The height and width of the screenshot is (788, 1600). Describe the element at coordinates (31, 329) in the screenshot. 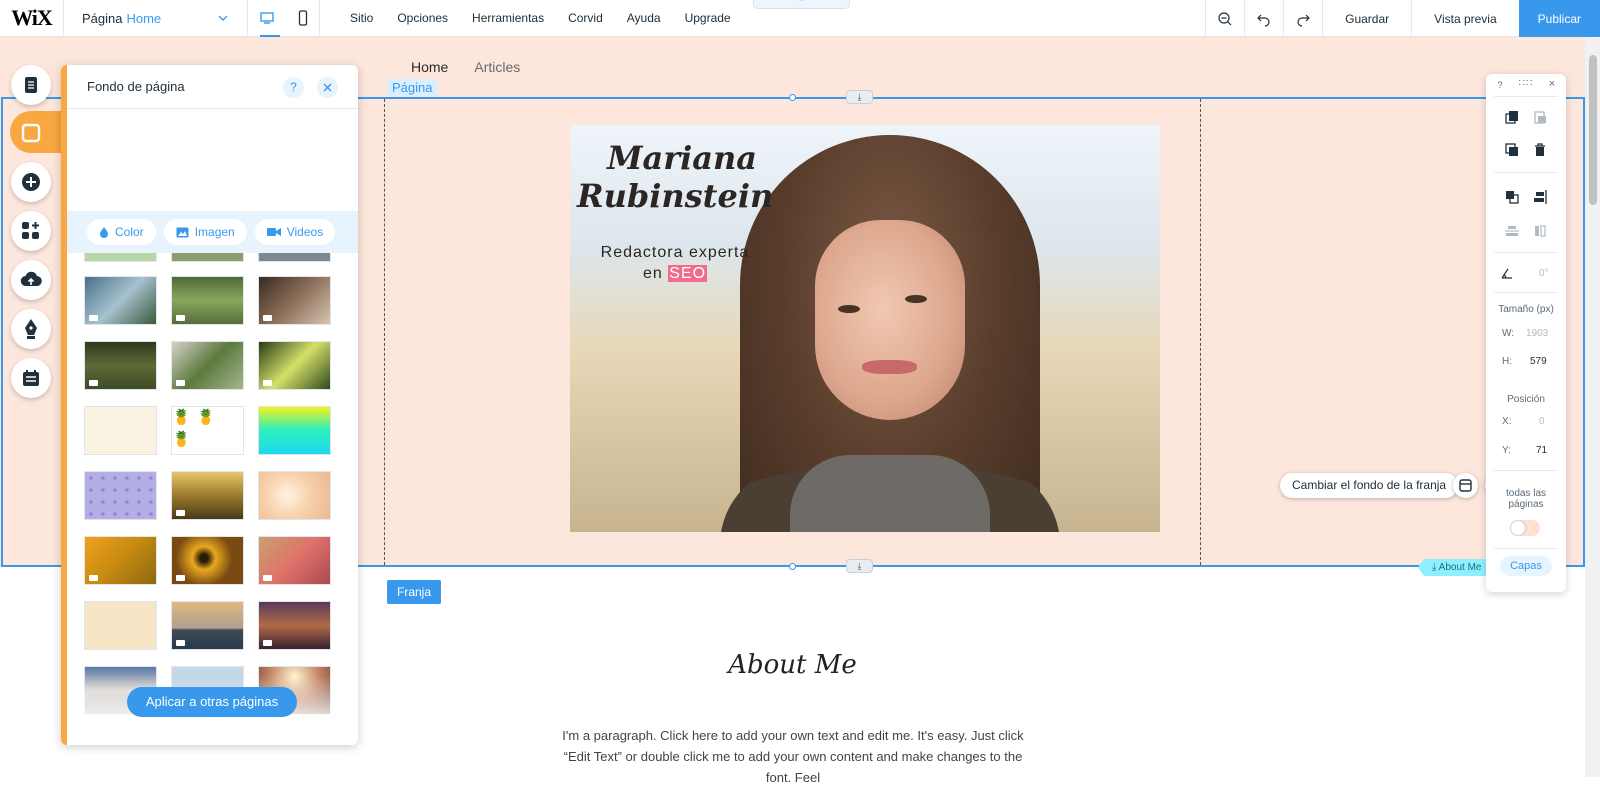

I see `blog-button` at that location.